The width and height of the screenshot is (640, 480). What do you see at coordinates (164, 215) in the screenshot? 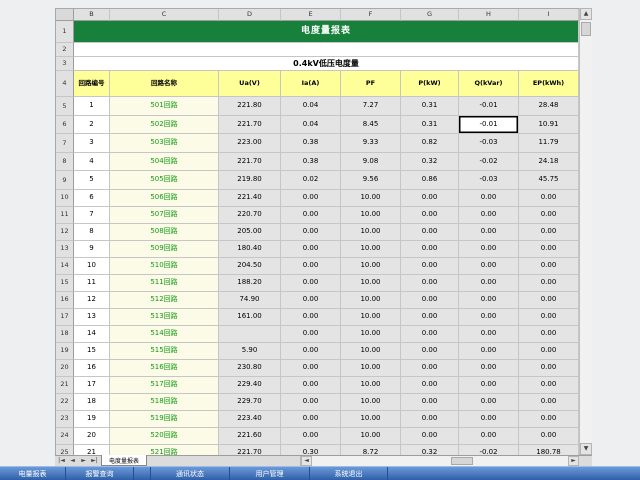
I see `cell-circuit-name: 507回路` at bounding box center [164, 215].